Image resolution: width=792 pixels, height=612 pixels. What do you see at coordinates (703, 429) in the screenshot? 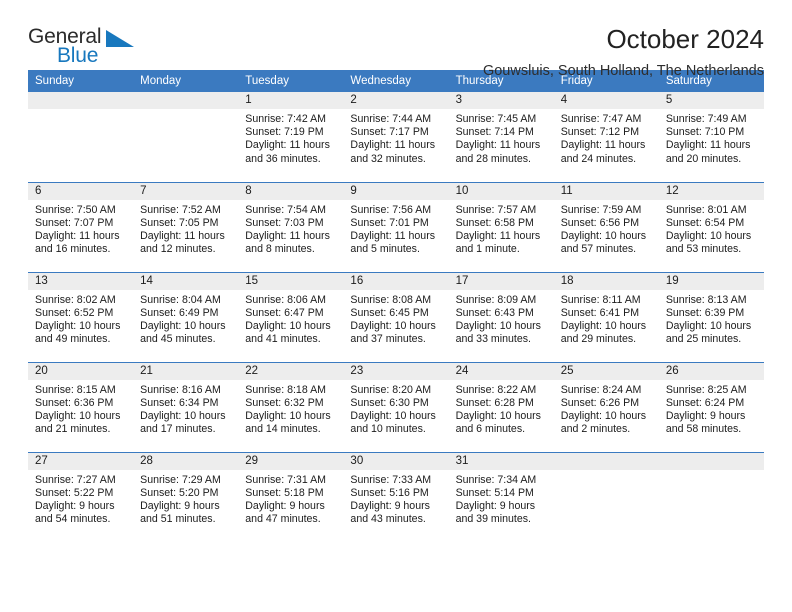
I see `daylight-duration-line2: and 58 minutes.` at bounding box center [703, 429].